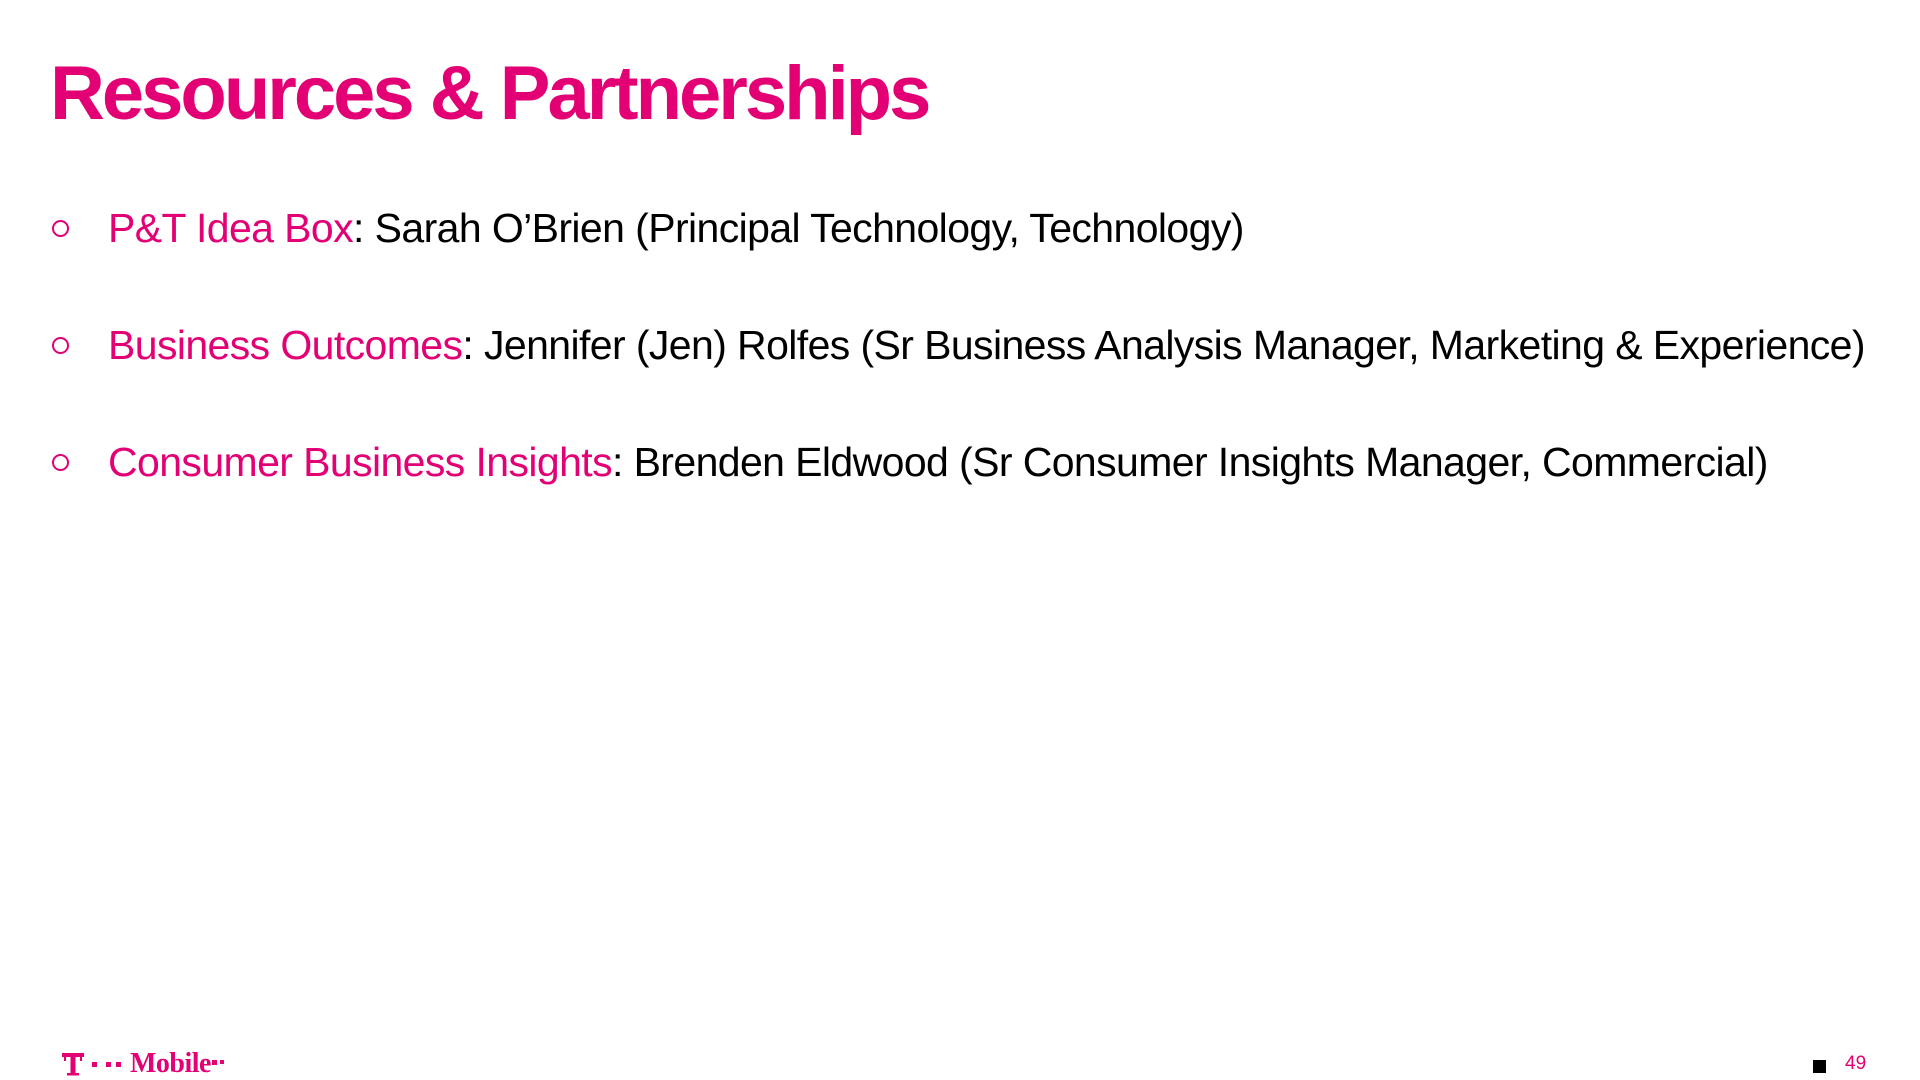 Image resolution: width=1920 pixels, height=1080 pixels. Describe the element at coordinates (499, 228) in the screenshot. I see `bullet-person: Sarah O’Brien` at that location.